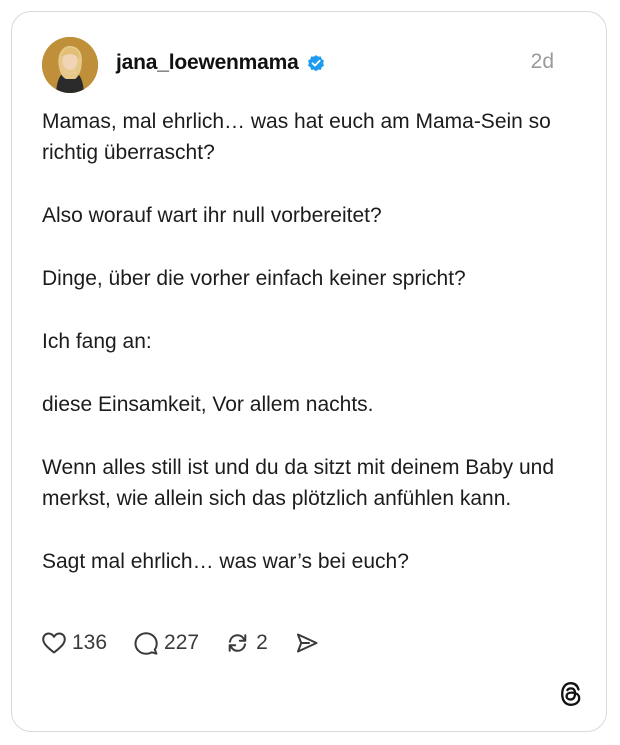 Image resolution: width=620 pixels, height=745 pixels. I want to click on post-paragraph: Ich fang an:, so click(97, 341).